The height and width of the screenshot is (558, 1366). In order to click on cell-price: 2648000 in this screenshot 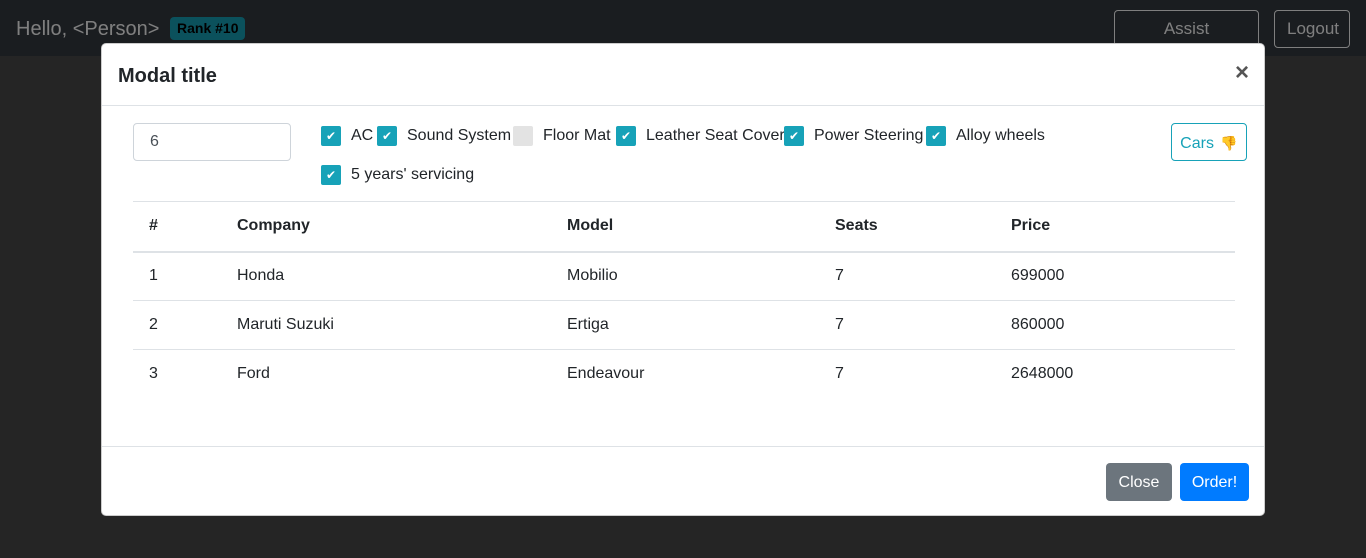, I will do `click(1042, 374)`.